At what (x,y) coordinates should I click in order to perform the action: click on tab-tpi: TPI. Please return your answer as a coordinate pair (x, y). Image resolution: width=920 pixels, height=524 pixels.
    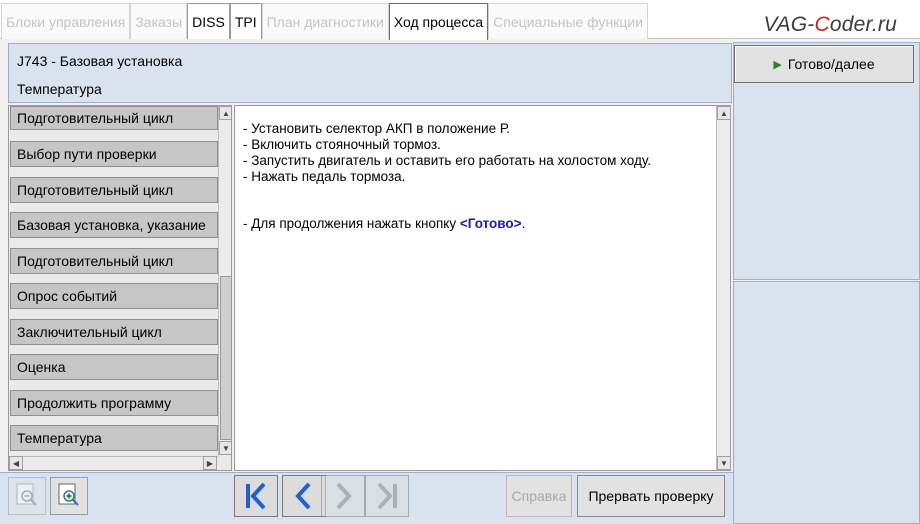
    Looking at the image, I should click on (245, 21).